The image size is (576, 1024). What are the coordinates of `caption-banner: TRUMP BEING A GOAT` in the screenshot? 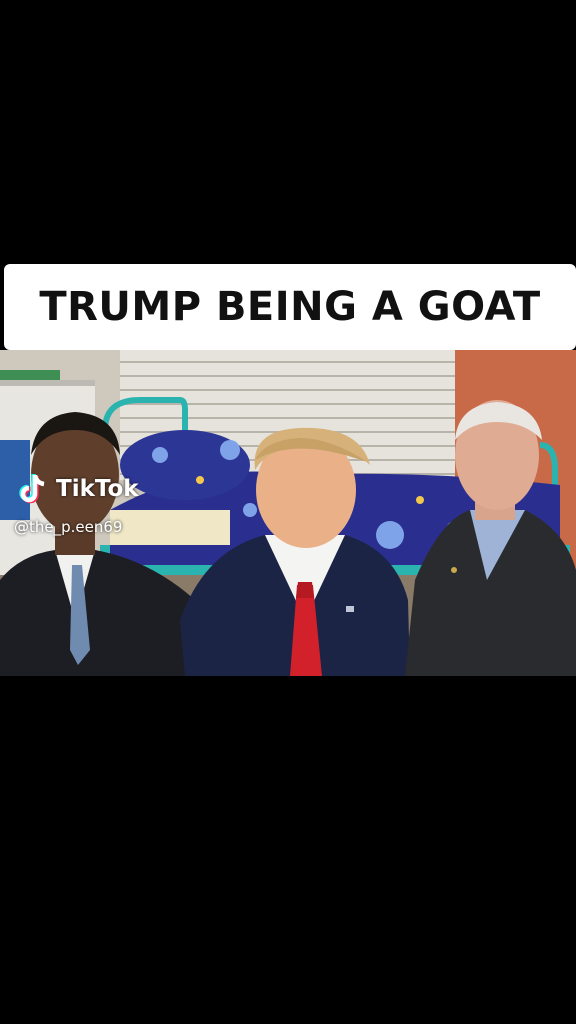 It's located at (290, 307).